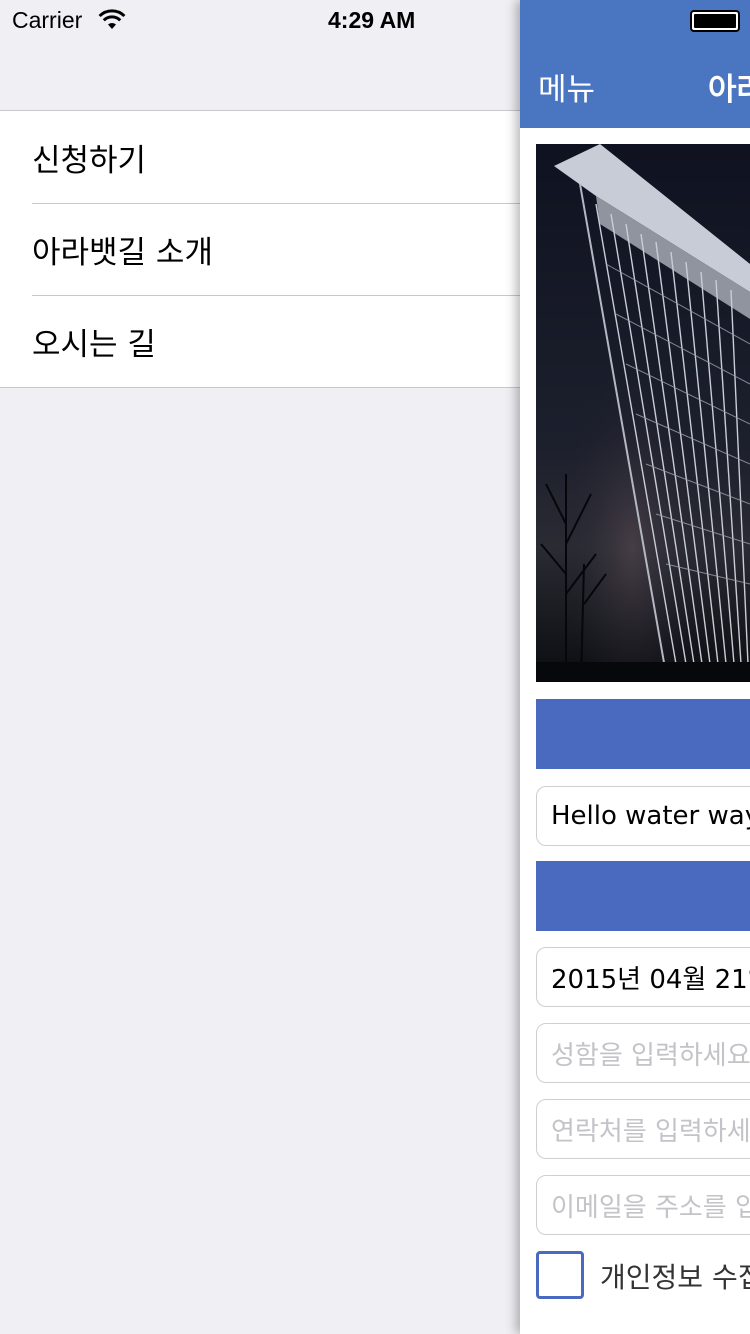 Image resolution: width=750 pixels, height=1334 pixels. What do you see at coordinates (643, 816) in the screenshot?
I see `program-field: Hello water way` at bounding box center [643, 816].